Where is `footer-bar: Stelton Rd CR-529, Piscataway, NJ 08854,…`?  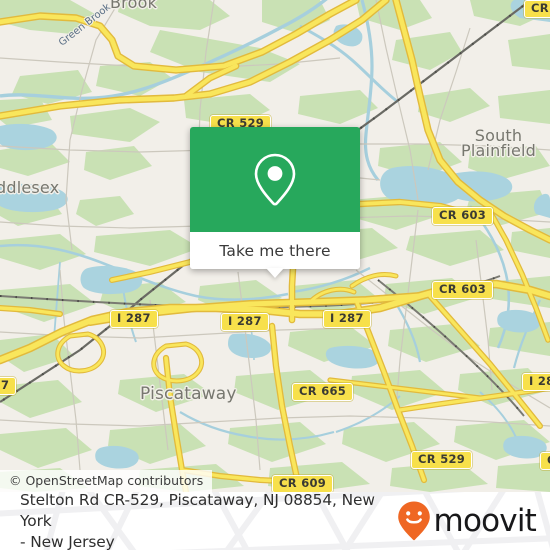
footer-bar: Stelton Rd CR-529, Piscataway, NJ 08854,… is located at coordinates (275, 521).